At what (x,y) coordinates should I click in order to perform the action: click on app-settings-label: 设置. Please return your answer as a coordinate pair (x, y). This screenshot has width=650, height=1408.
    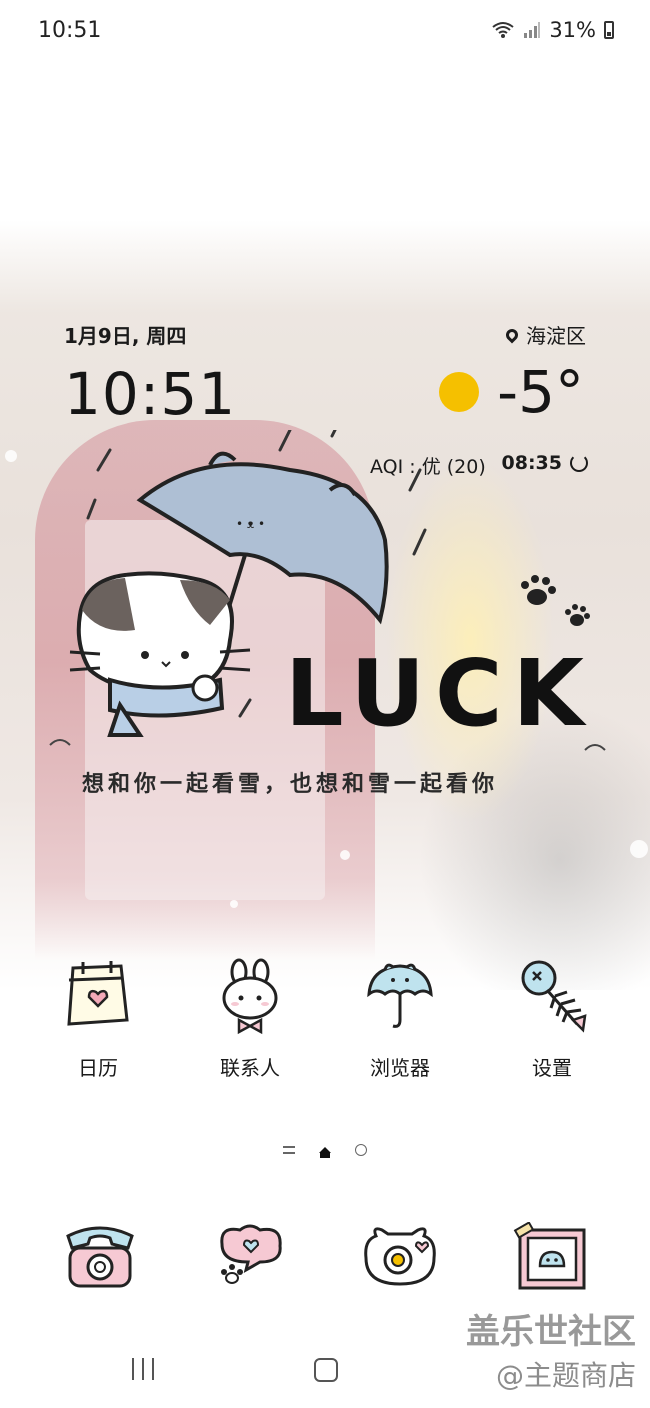
    Looking at the image, I should click on (552, 1068).